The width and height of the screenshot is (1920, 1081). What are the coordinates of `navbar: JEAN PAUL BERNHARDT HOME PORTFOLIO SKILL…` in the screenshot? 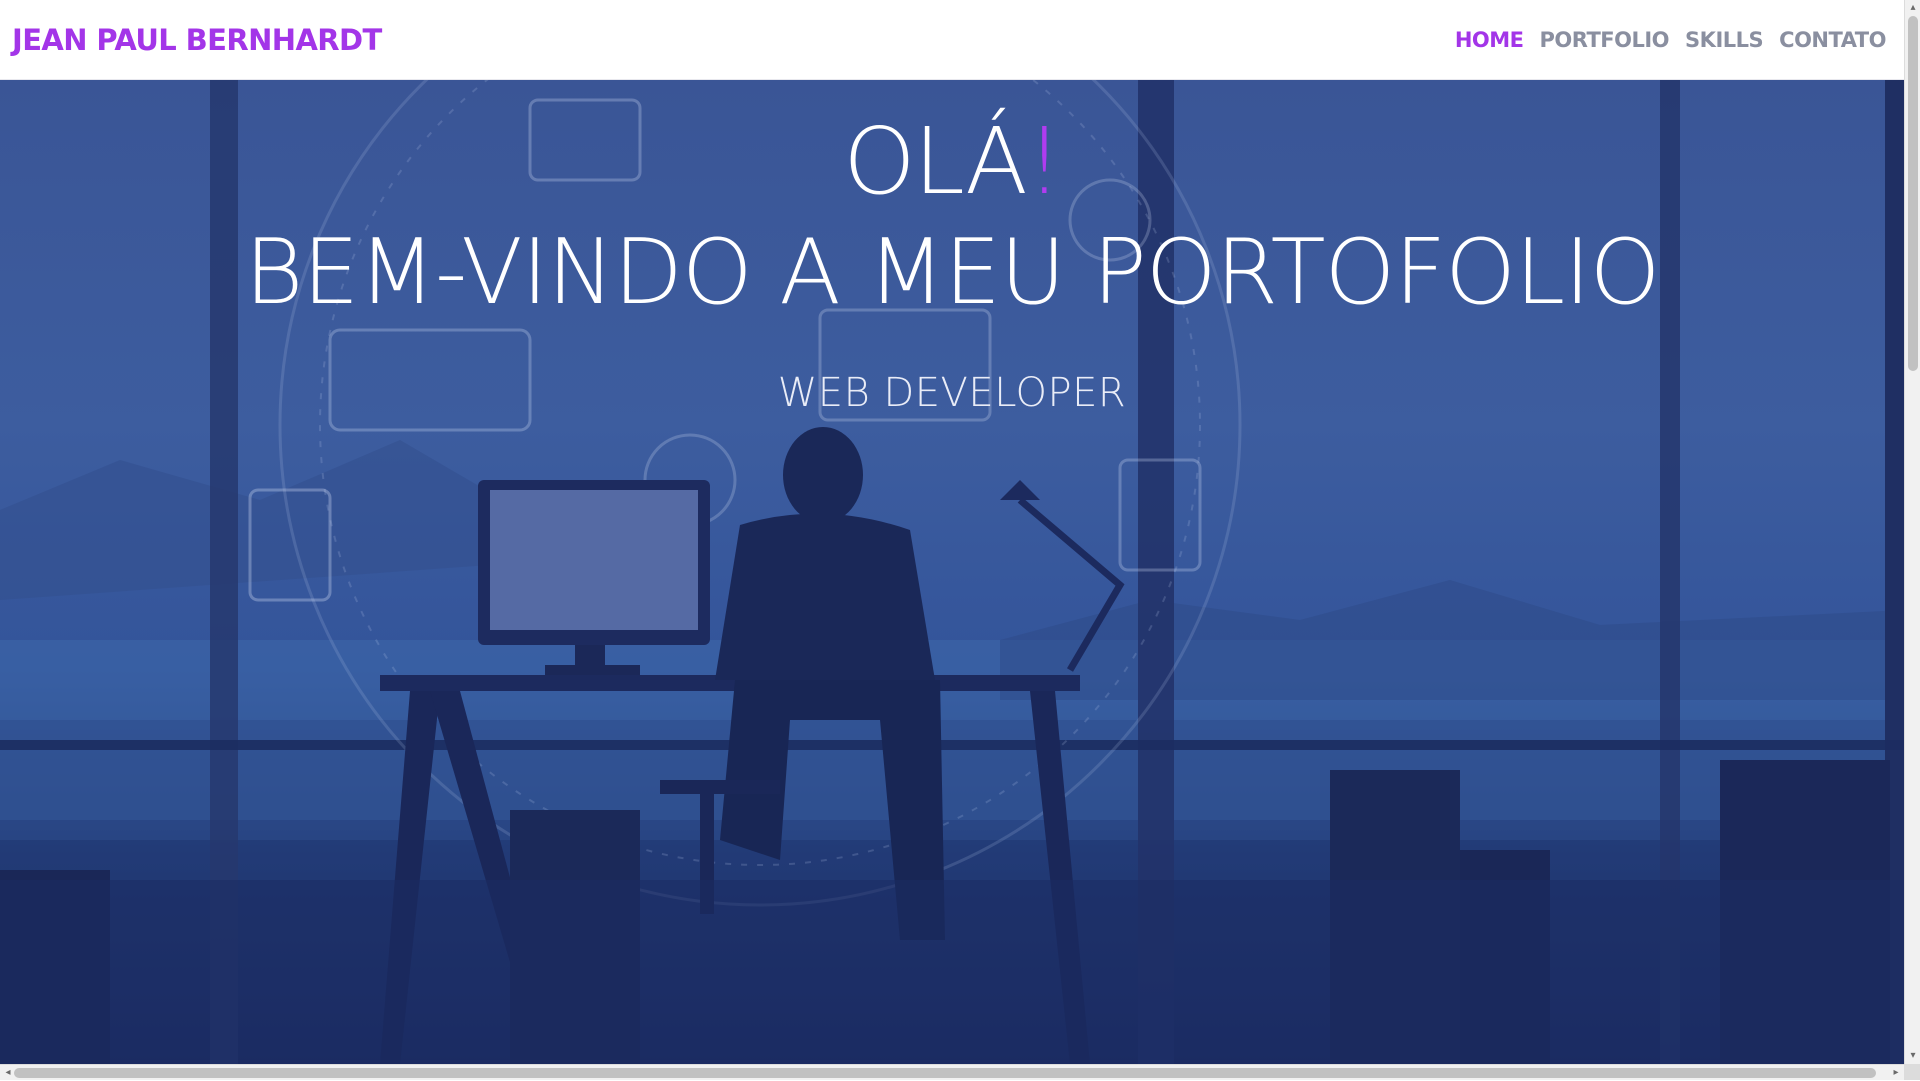 It's located at (952, 40).